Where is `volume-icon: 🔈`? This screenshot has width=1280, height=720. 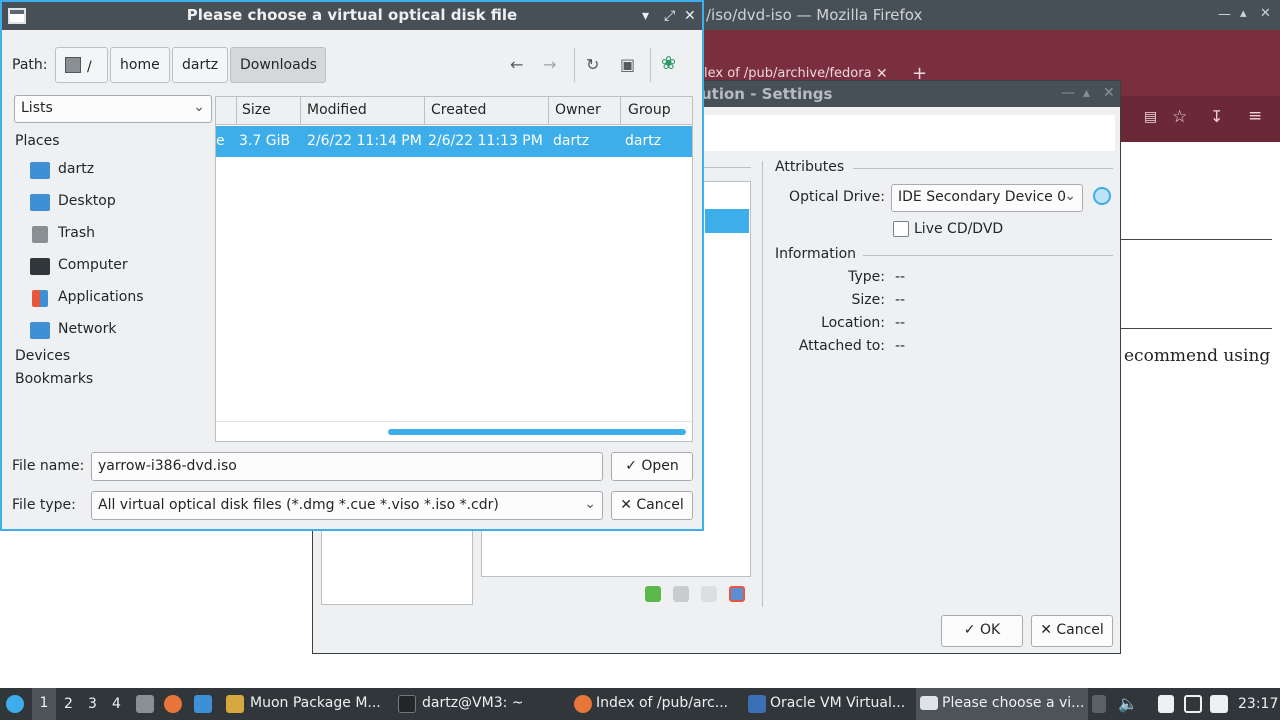
volume-icon: 🔈 is located at coordinates (1128, 703).